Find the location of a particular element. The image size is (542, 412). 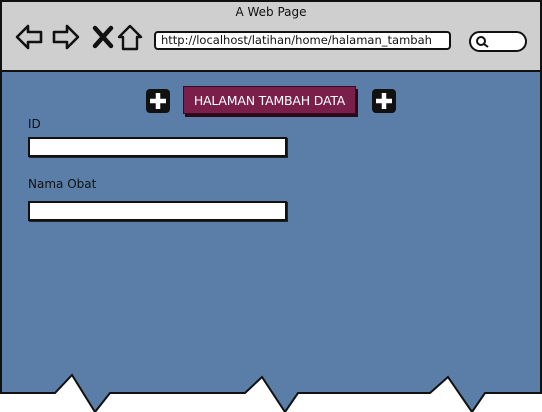

nama-obat-input is located at coordinates (157, 211).